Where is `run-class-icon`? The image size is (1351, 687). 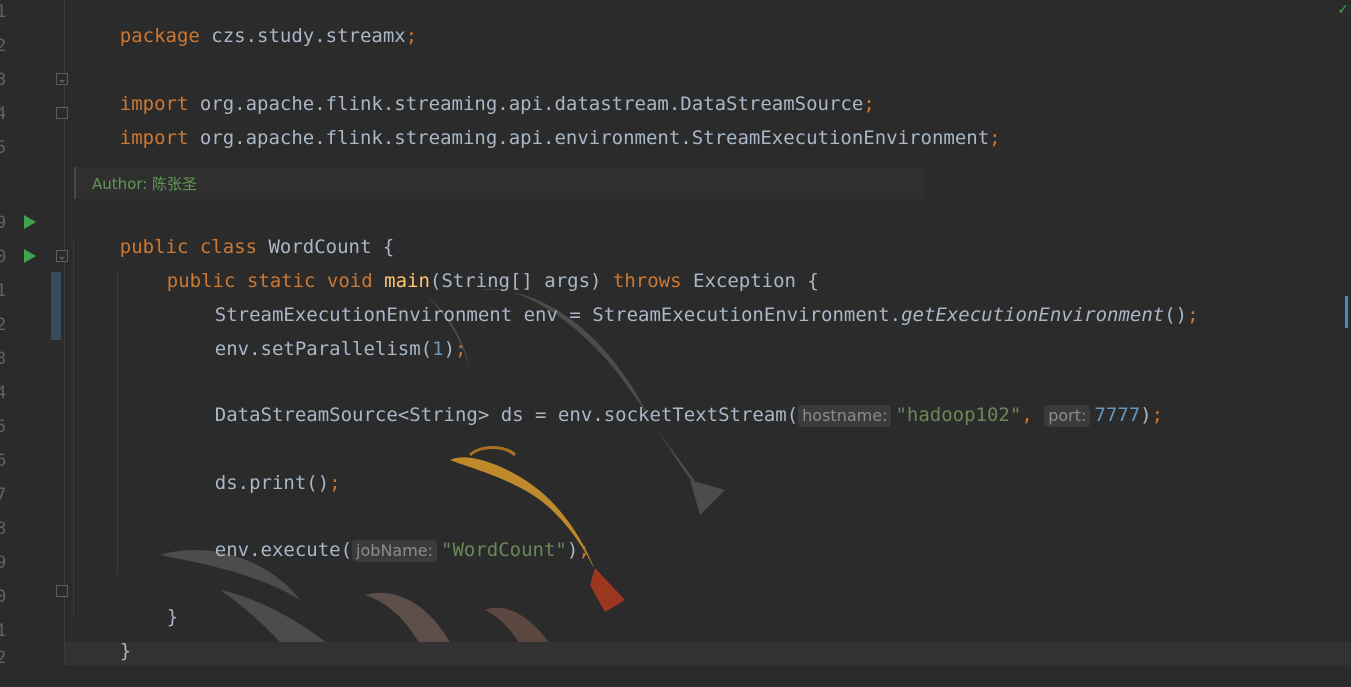
run-class-icon is located at coordinates (30, 222).